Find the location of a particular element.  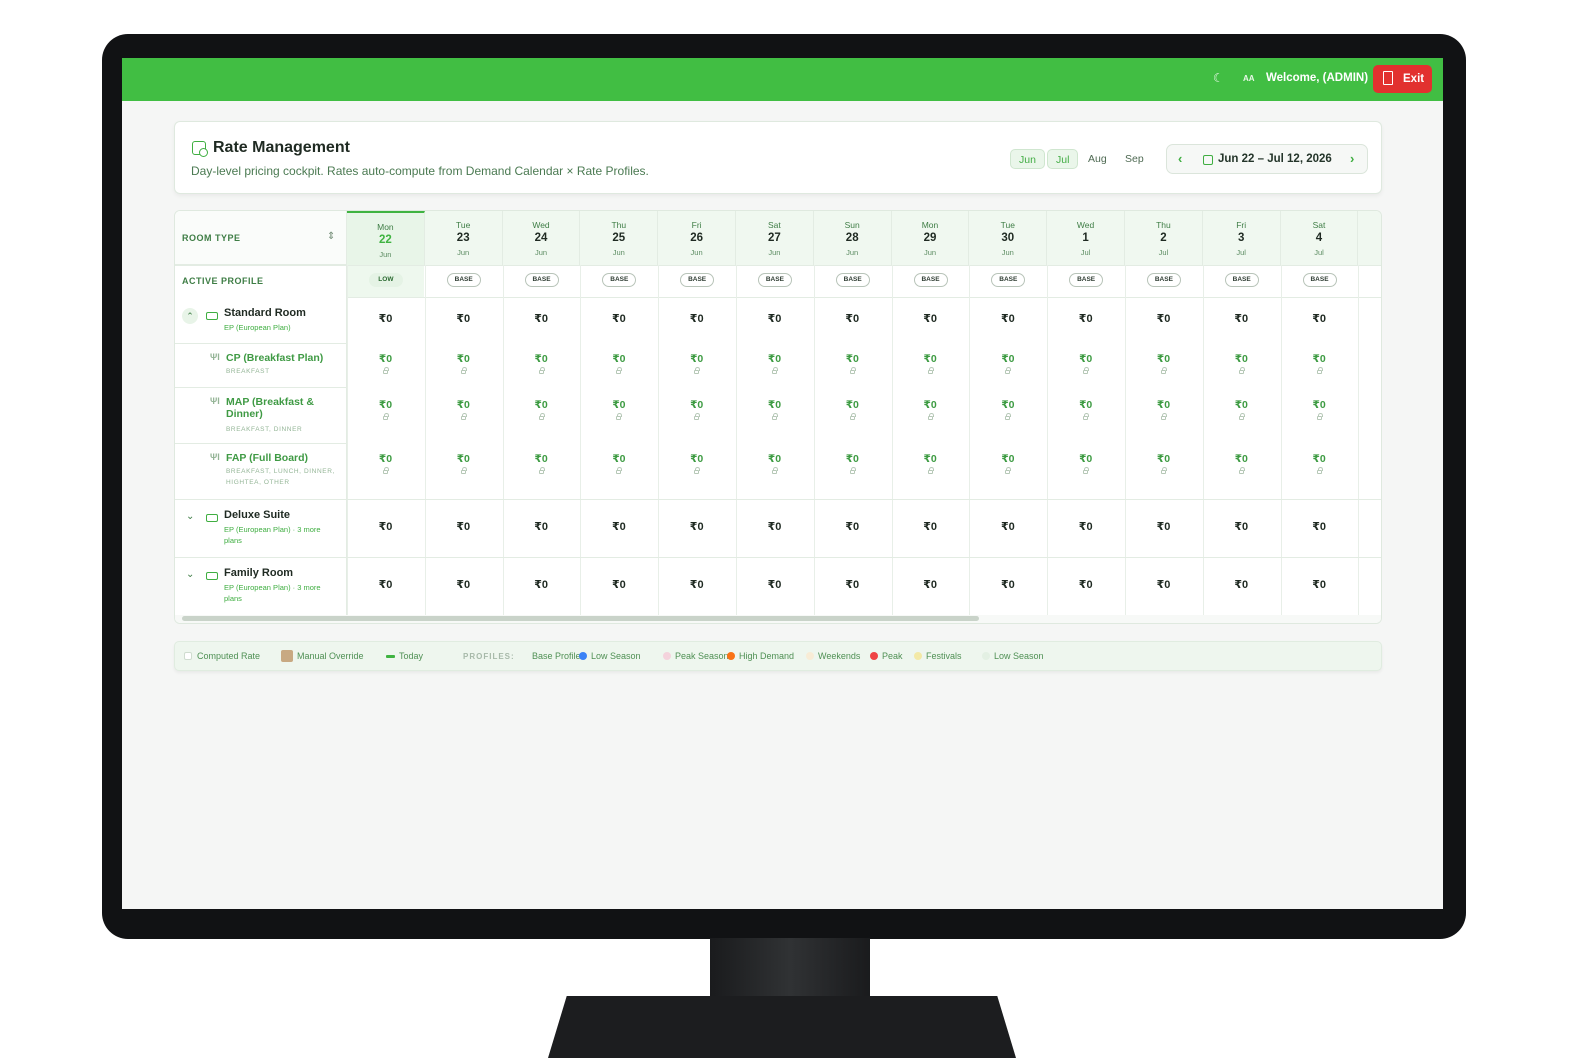

date-range-picker: ‹ Jun 22 – Jul 12, 2026 › is located at coordinates (1267, 159).